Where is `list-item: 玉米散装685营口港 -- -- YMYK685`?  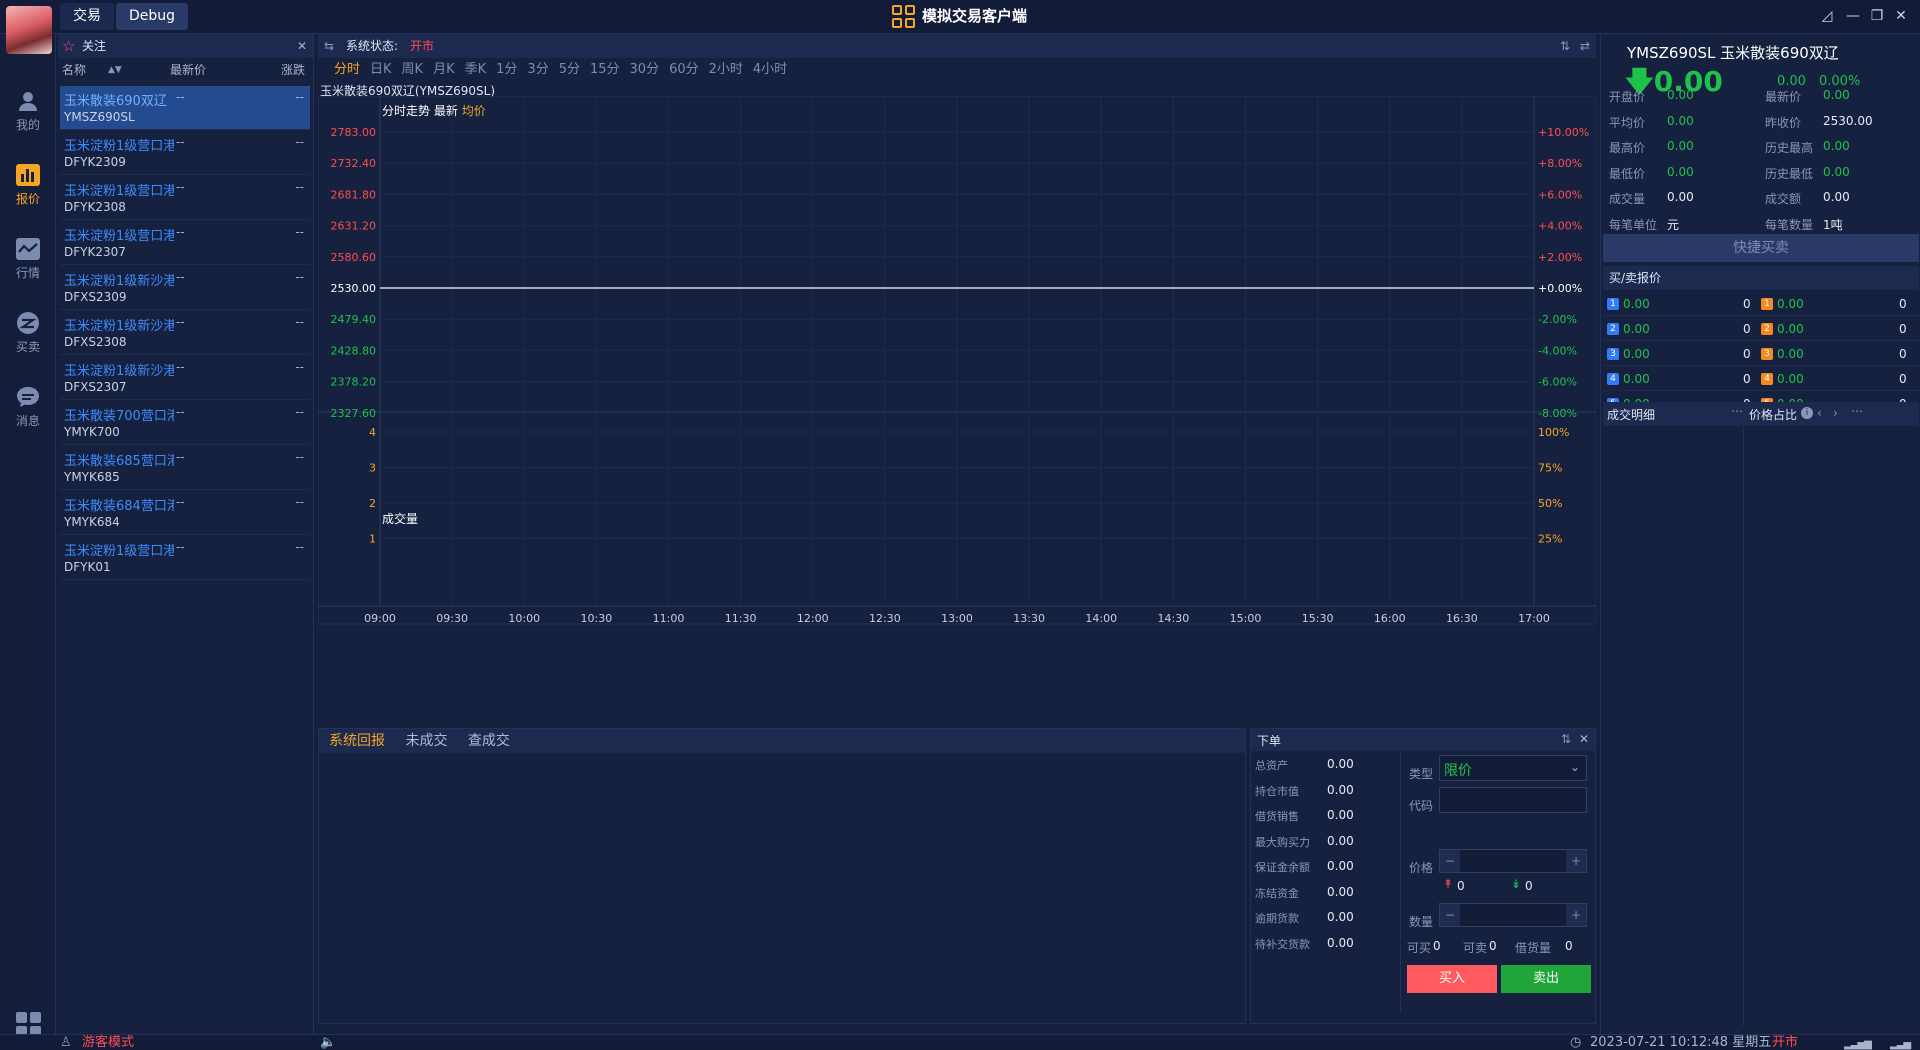 list-item: 玉米散装685营口港 -- -- YMYK685 is located at coordinates (185, 468).